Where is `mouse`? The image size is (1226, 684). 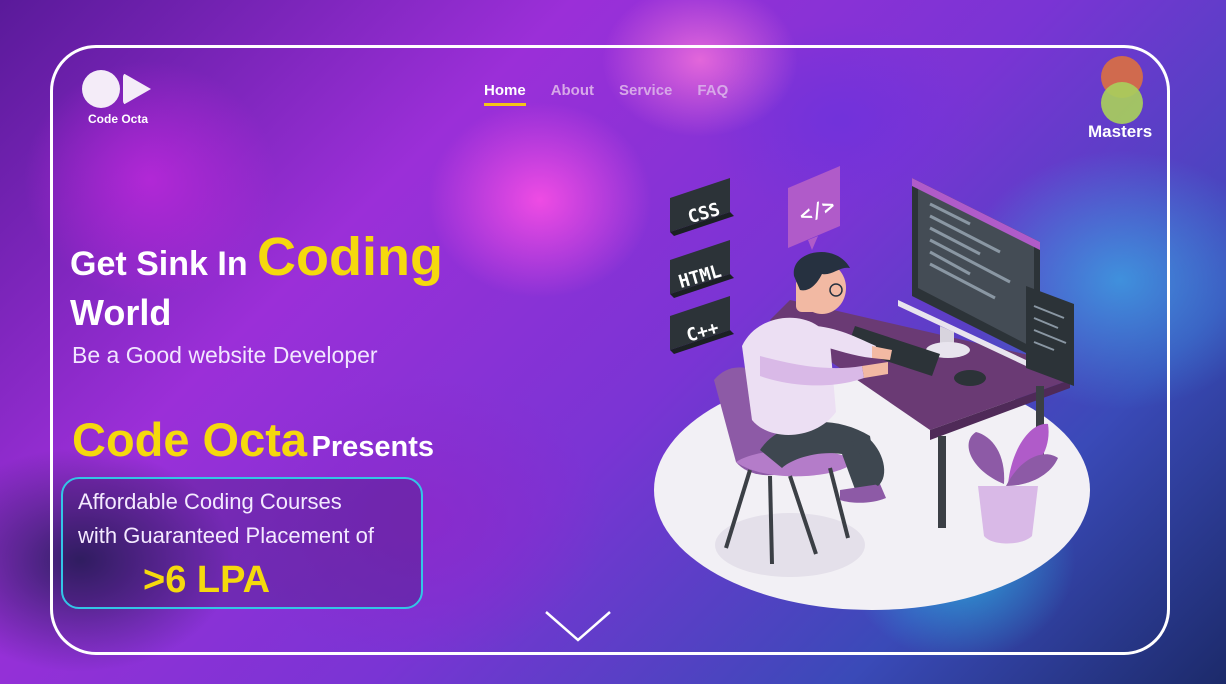
mouse is located at coordinates (970, 378).